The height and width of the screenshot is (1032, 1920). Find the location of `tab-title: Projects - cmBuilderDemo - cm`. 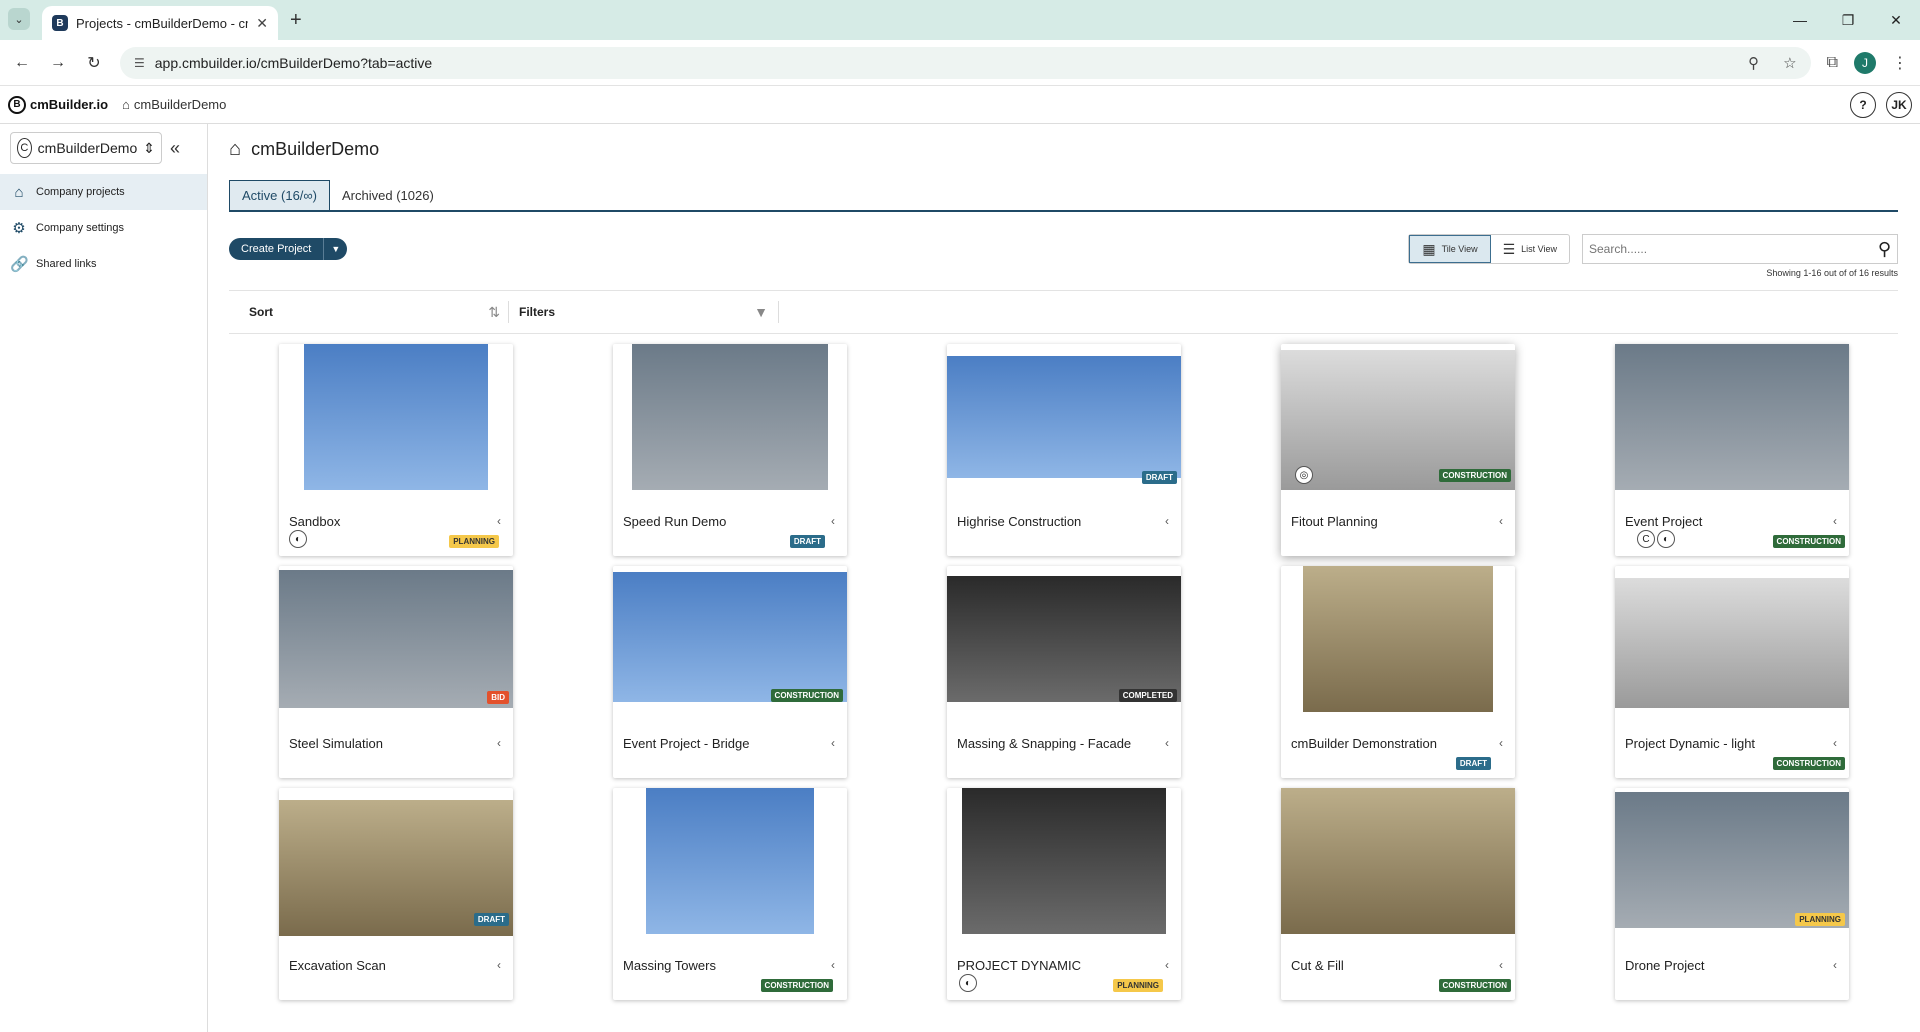

tab-title: Projects - cmBuilderDemo - cm is located at coordinates (162, 23).